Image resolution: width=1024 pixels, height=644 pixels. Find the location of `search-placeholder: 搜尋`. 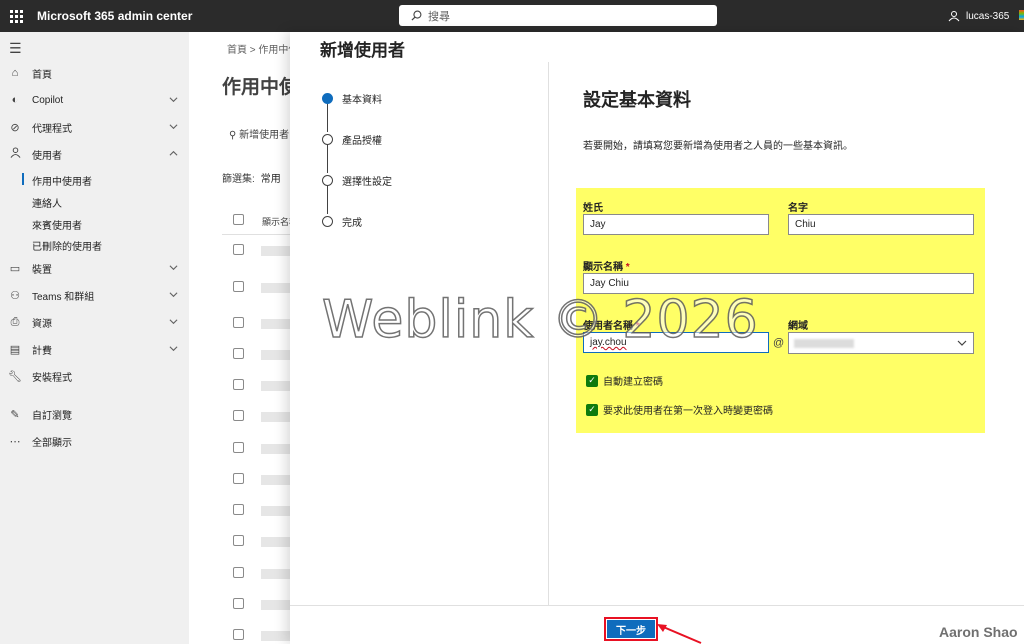

search-placeholder: 搜尋 is located at coordinates (439, 16).